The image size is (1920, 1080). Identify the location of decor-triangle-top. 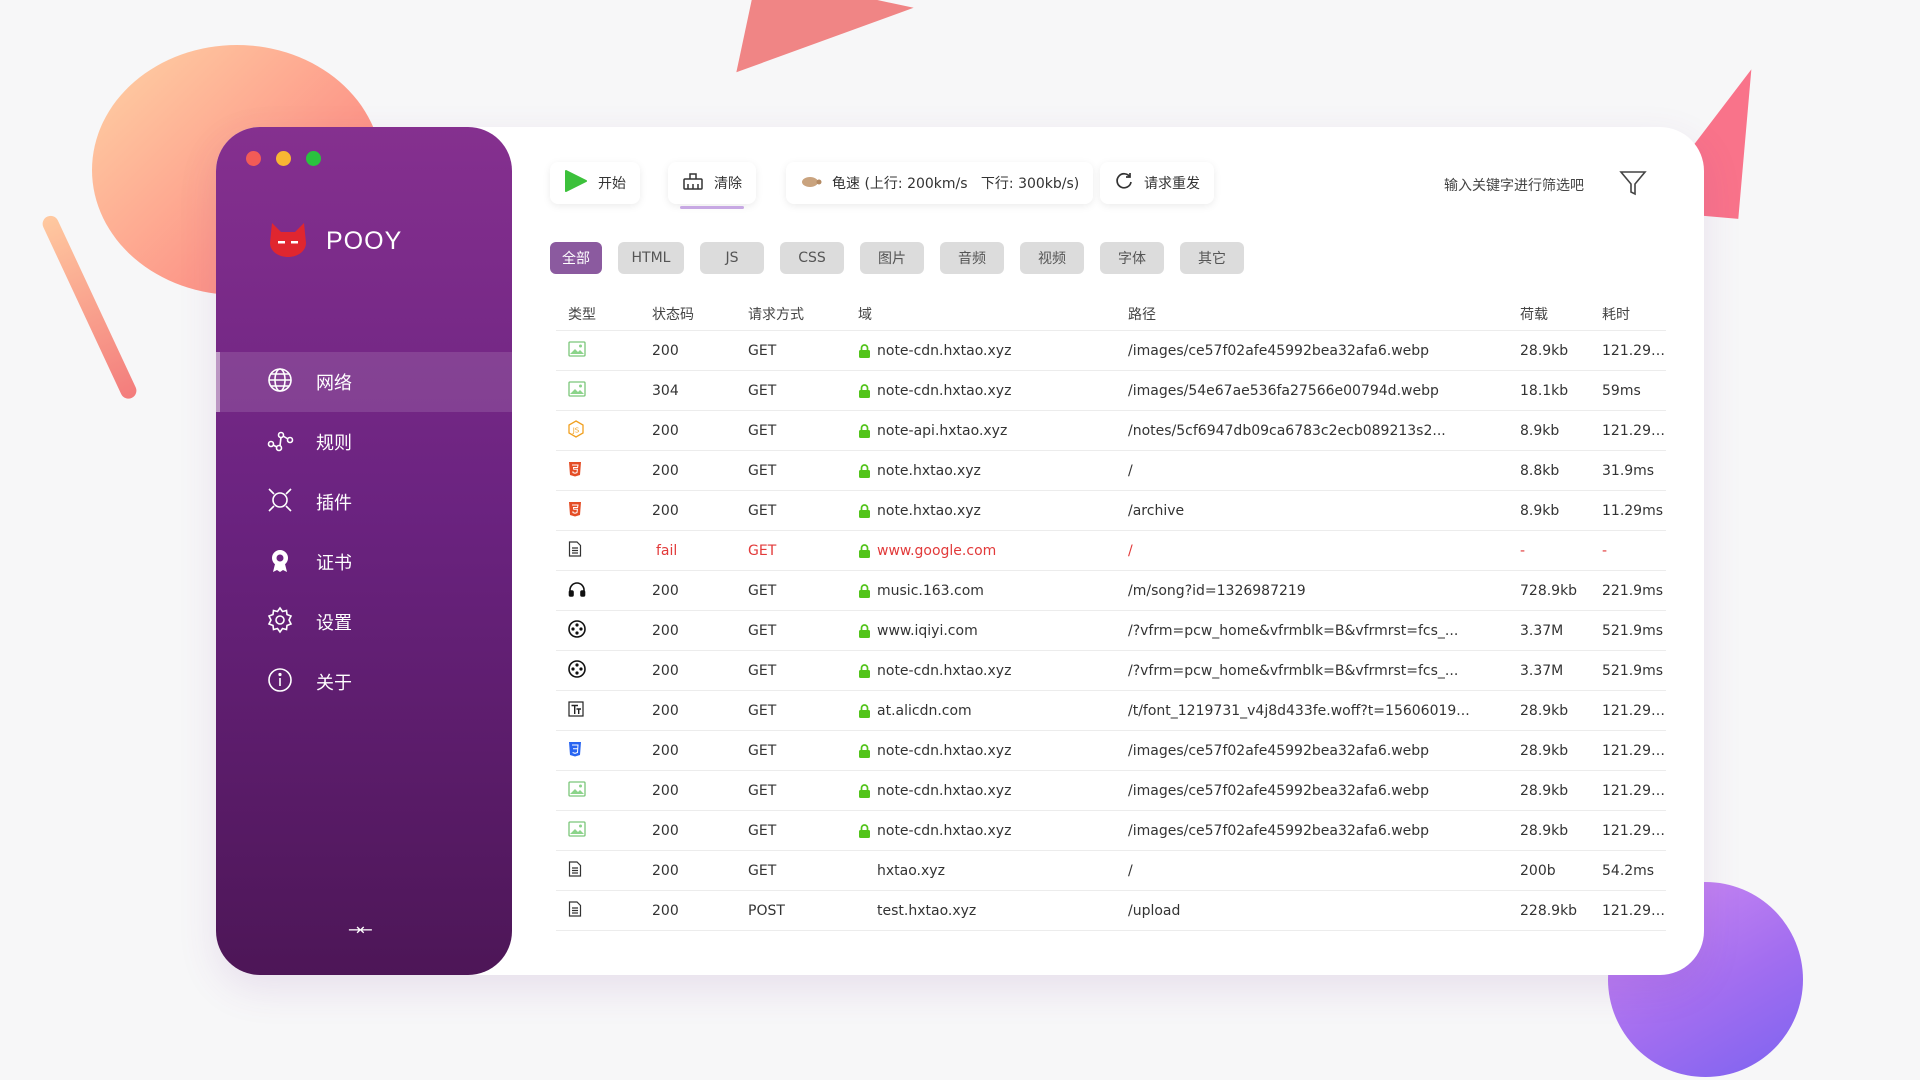
(825, 53).